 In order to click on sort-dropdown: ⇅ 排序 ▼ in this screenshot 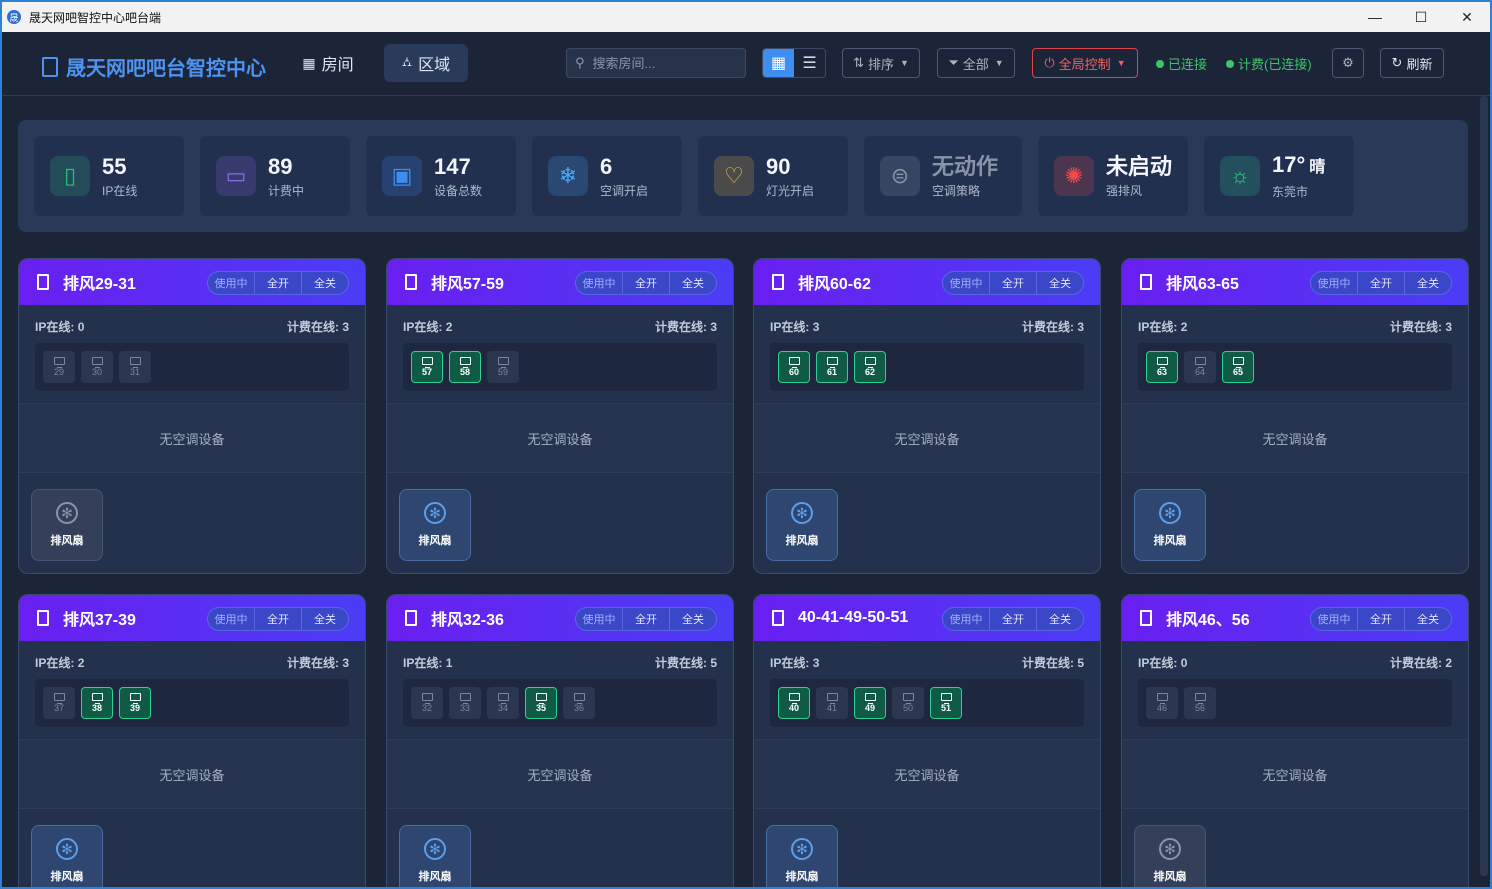, I will do `click(881, 63)`.